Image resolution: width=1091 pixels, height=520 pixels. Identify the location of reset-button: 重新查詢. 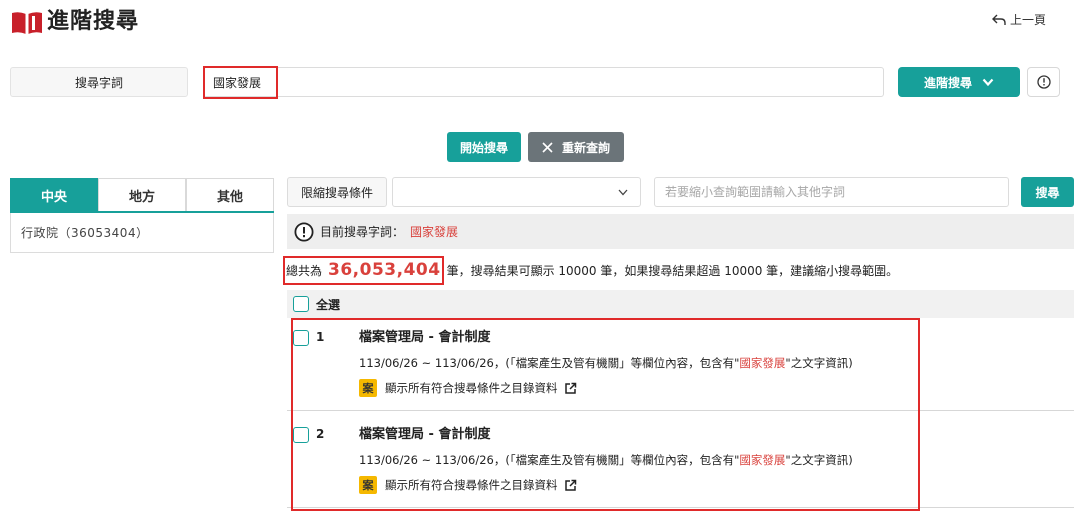
(576, 147).